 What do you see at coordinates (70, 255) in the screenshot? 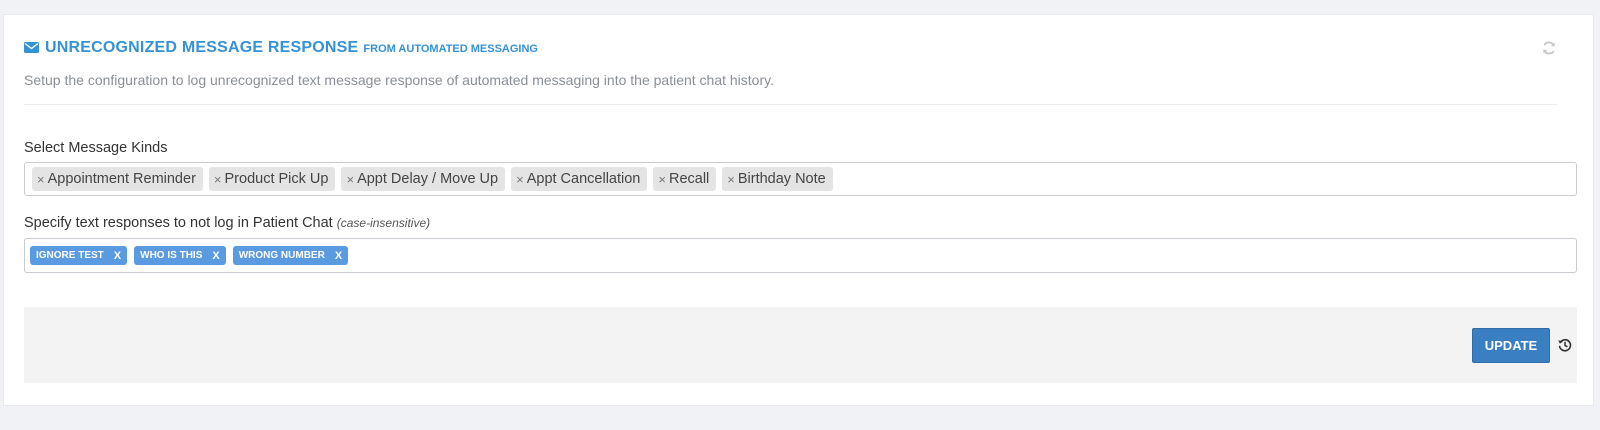
I see `tag-label: IGNORE TEST` at bounding box center [70, 255].